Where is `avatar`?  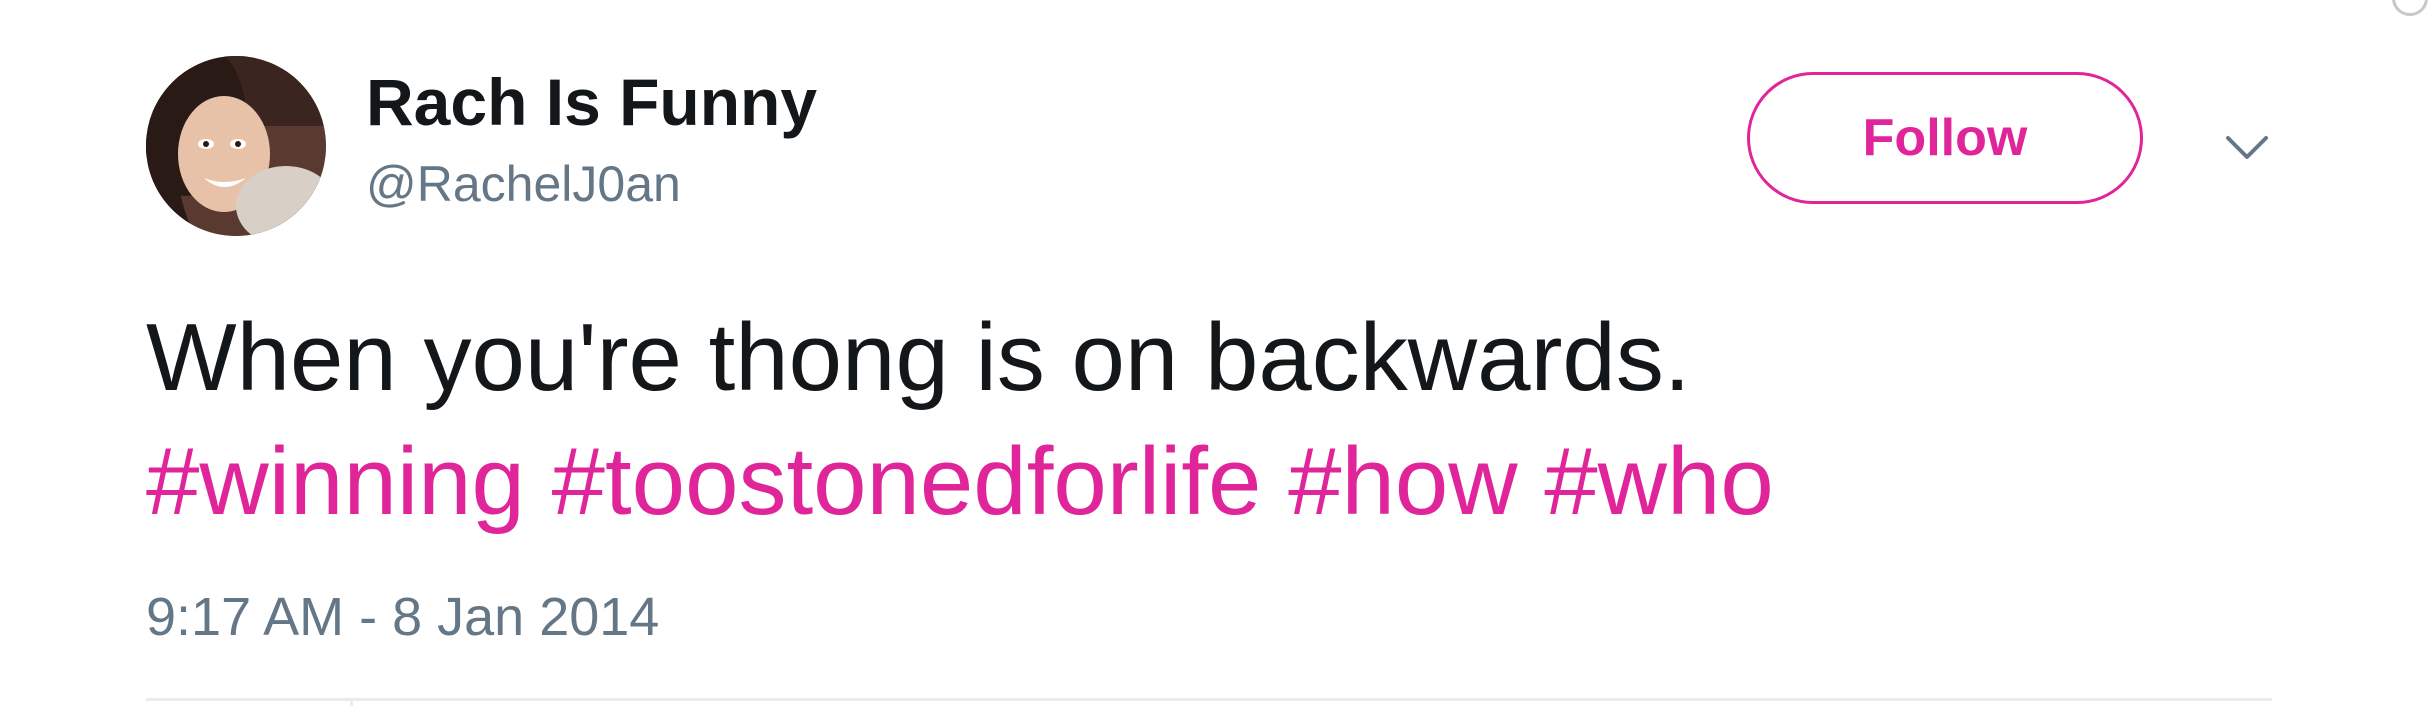
avatar is located at coordinates (236, 146).